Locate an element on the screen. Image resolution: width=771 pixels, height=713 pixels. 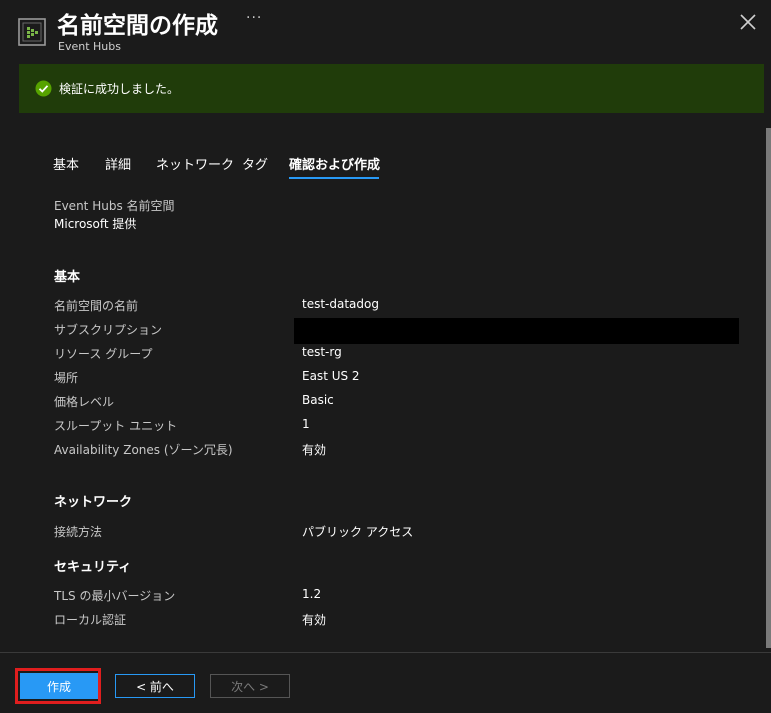
page-title: 名前空間の作成 is located at coordinates (137, 26).